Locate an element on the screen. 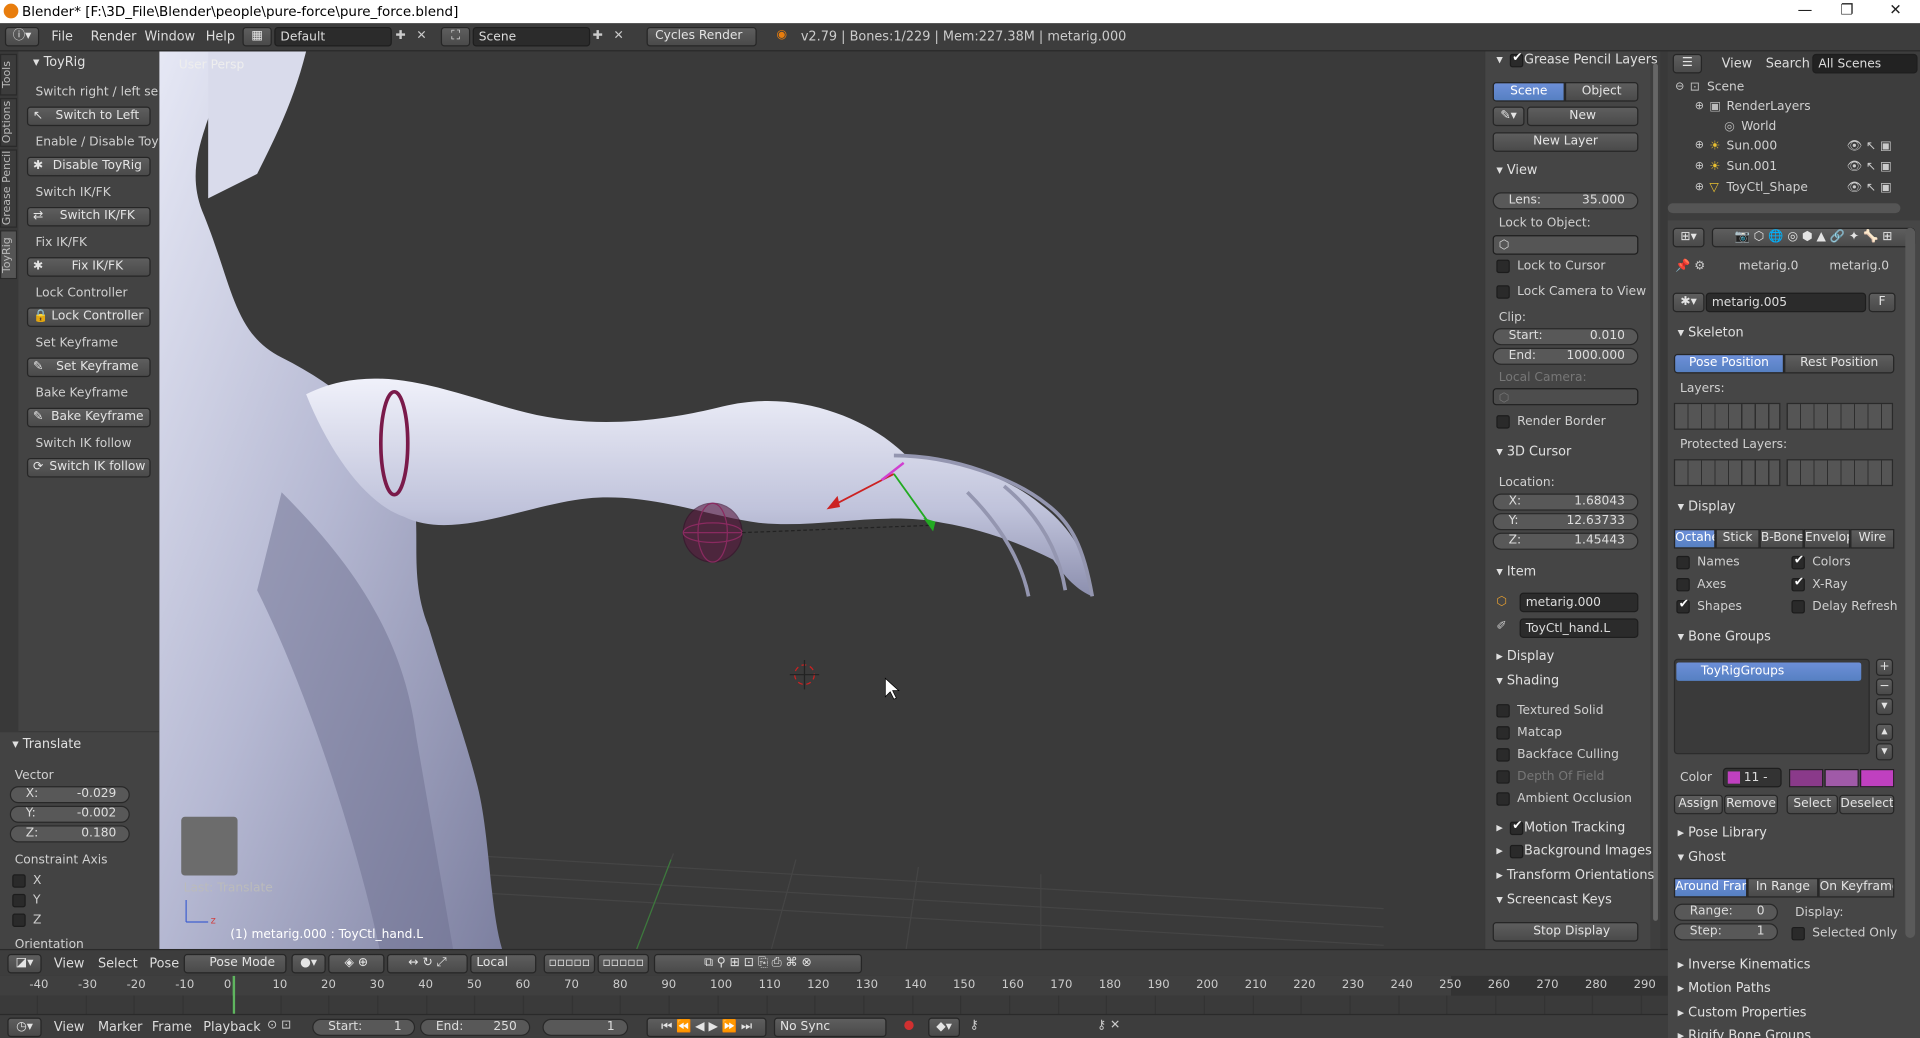 The height and width of the screenshot is (1038, 1920). timeline-editor-icon: ◷▾ is located at coordinates (24, 1027).